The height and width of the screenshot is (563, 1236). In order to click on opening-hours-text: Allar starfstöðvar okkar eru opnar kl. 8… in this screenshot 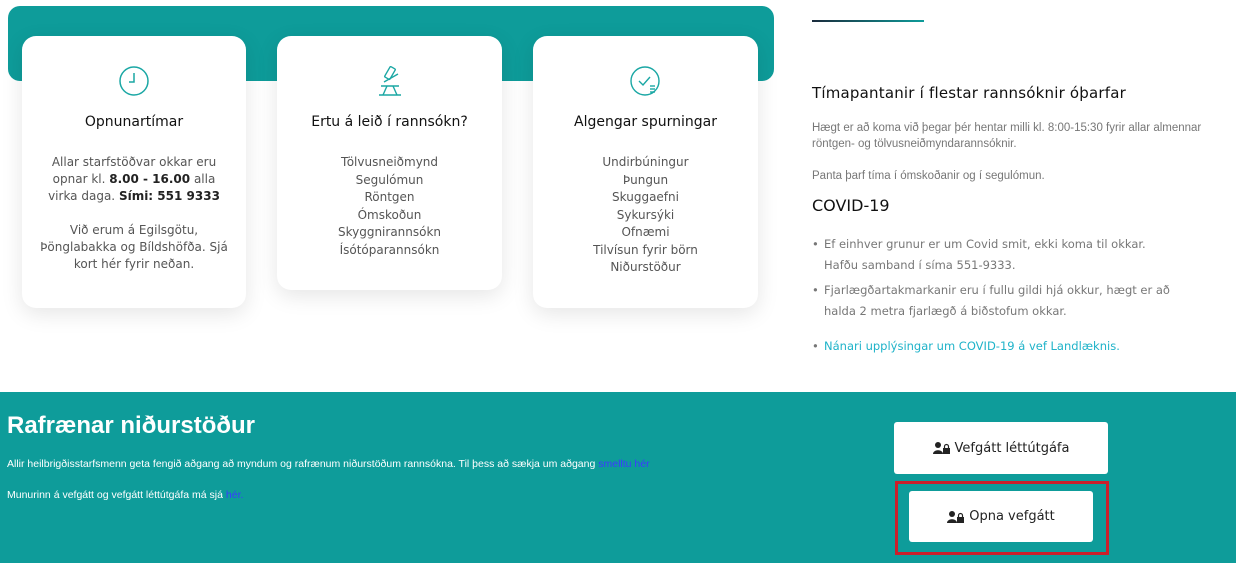, I will do `click(134, 179)`.